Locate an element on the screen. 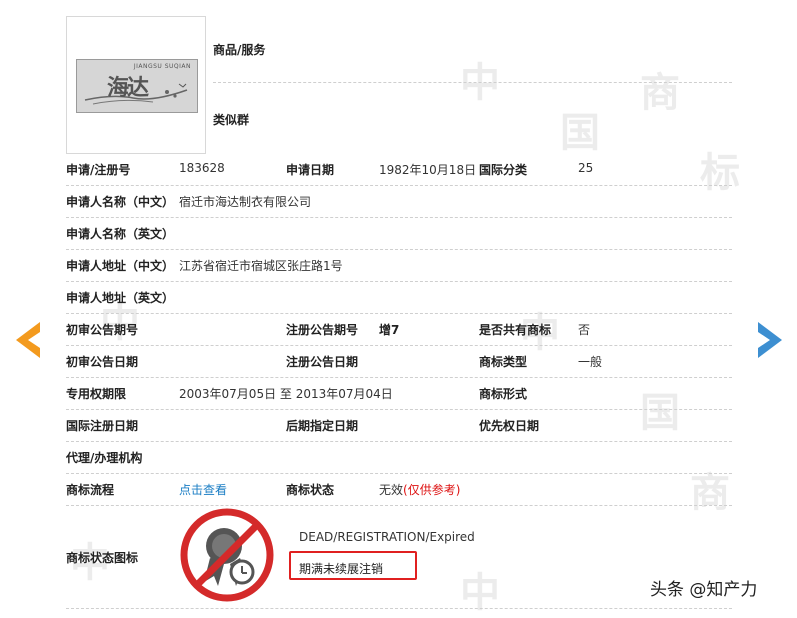 This screenshot has width=797, height=618. status-chinese-text: 期满未续展注销 is located at coordinates (341, 569).